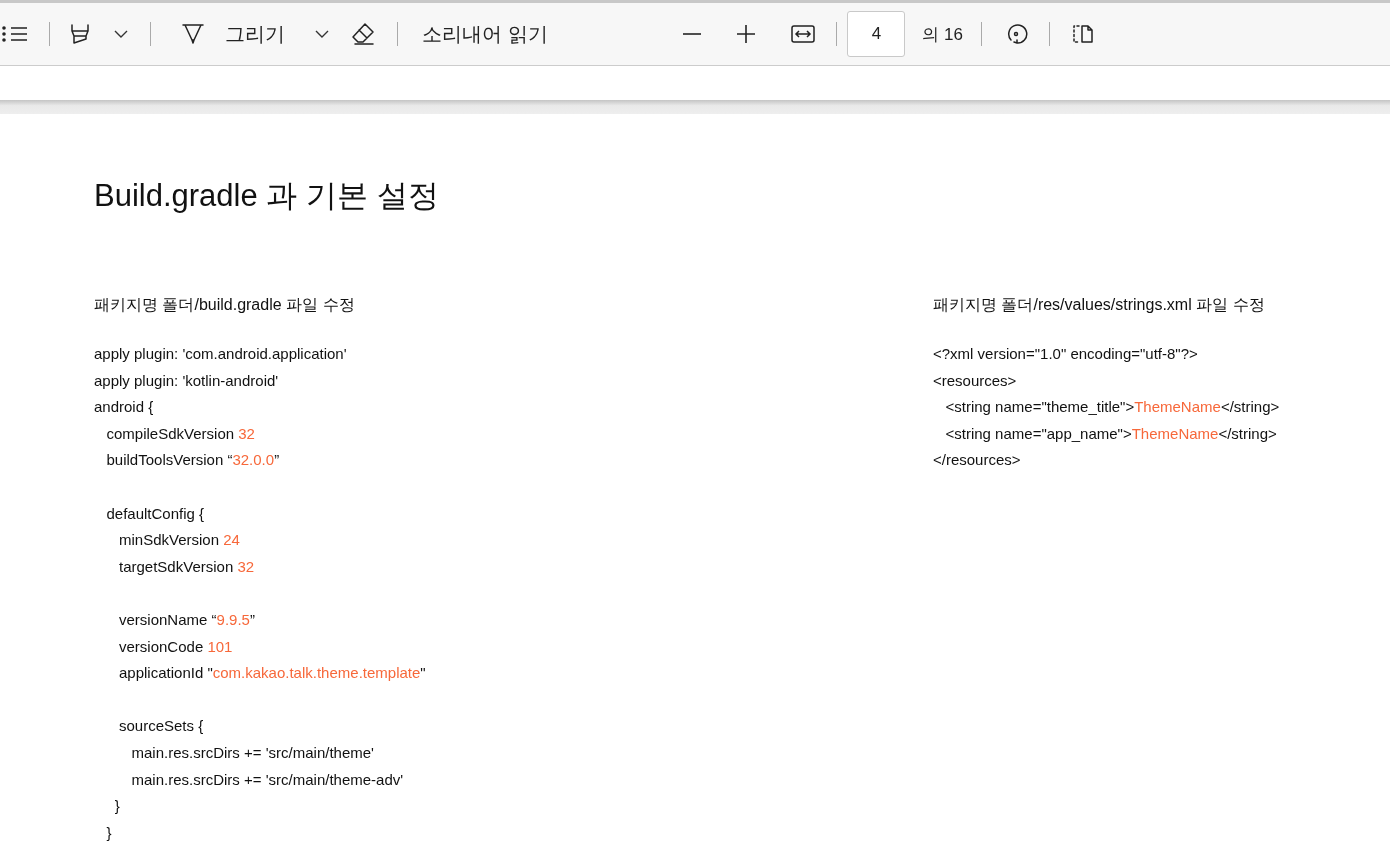 Image resolution: width=1390 pixels, height=842 pixels. What do you see at coordinates (485, 34) in the screenshot?
I see `read-aloud-label: 소리내어 읽기` at bounding box center [485, 34].